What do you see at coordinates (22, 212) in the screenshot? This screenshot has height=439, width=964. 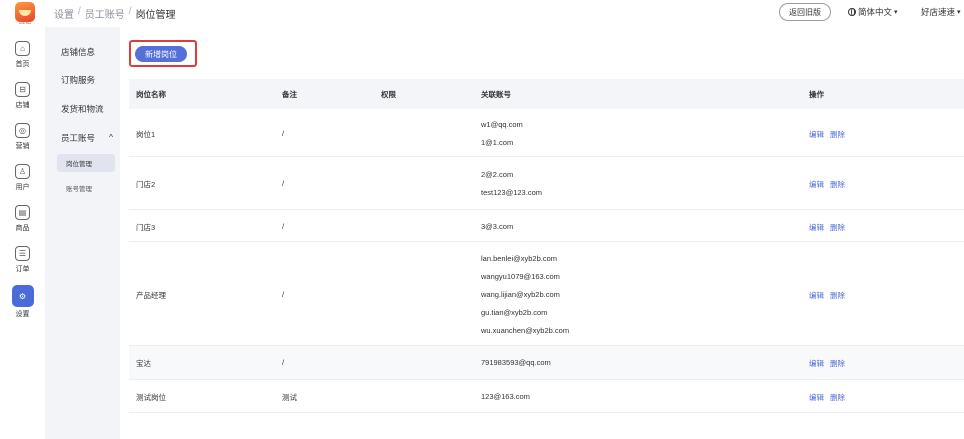 I see `product-icon: ▤` at bounding box center [22, 212].